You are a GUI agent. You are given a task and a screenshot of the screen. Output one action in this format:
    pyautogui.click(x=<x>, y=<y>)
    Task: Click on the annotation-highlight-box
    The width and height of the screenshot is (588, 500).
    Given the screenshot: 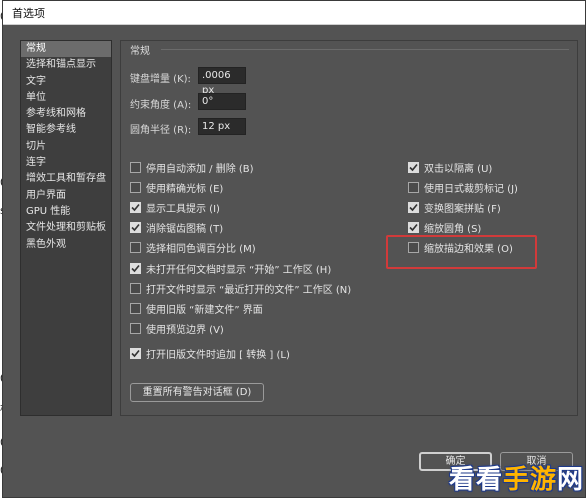 What is the action you would take?
    pyautogui.click(x=461, y=252)
    